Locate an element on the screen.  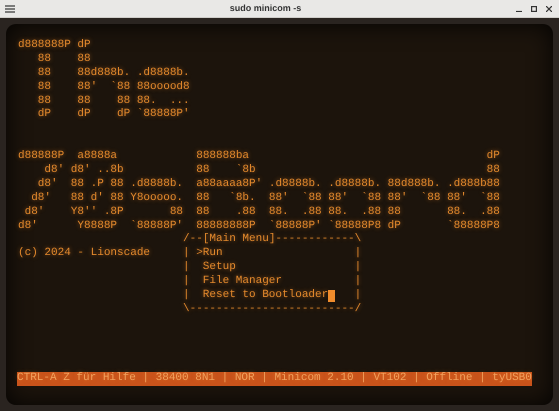
ascii-art-line: 88 88' `88 88ooood8 is located at coordinates (113, 87).